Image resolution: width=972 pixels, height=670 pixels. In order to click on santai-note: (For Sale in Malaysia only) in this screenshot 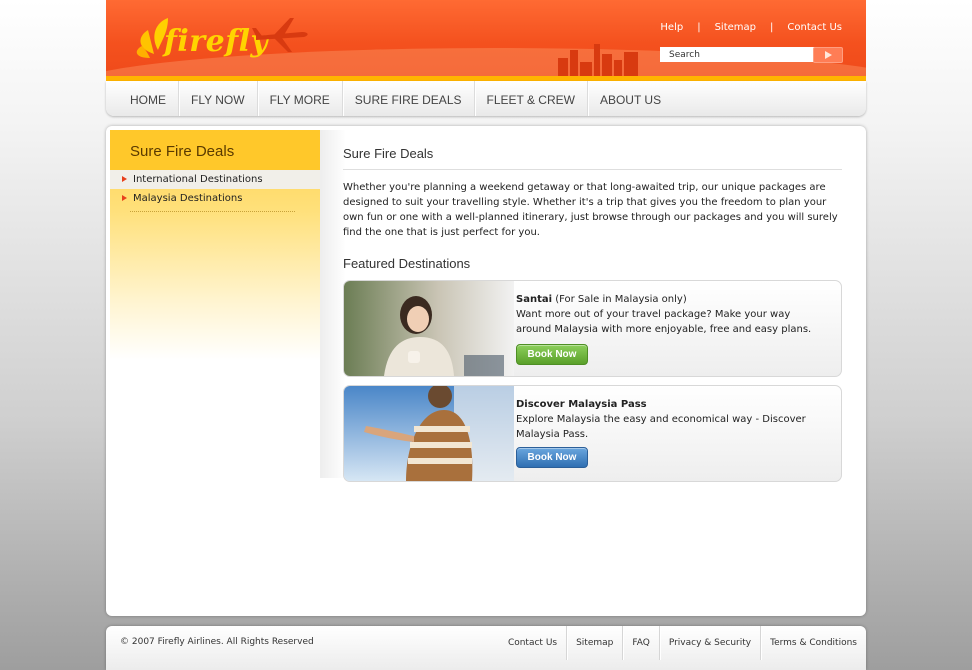, I will do `click(619, 299)`.